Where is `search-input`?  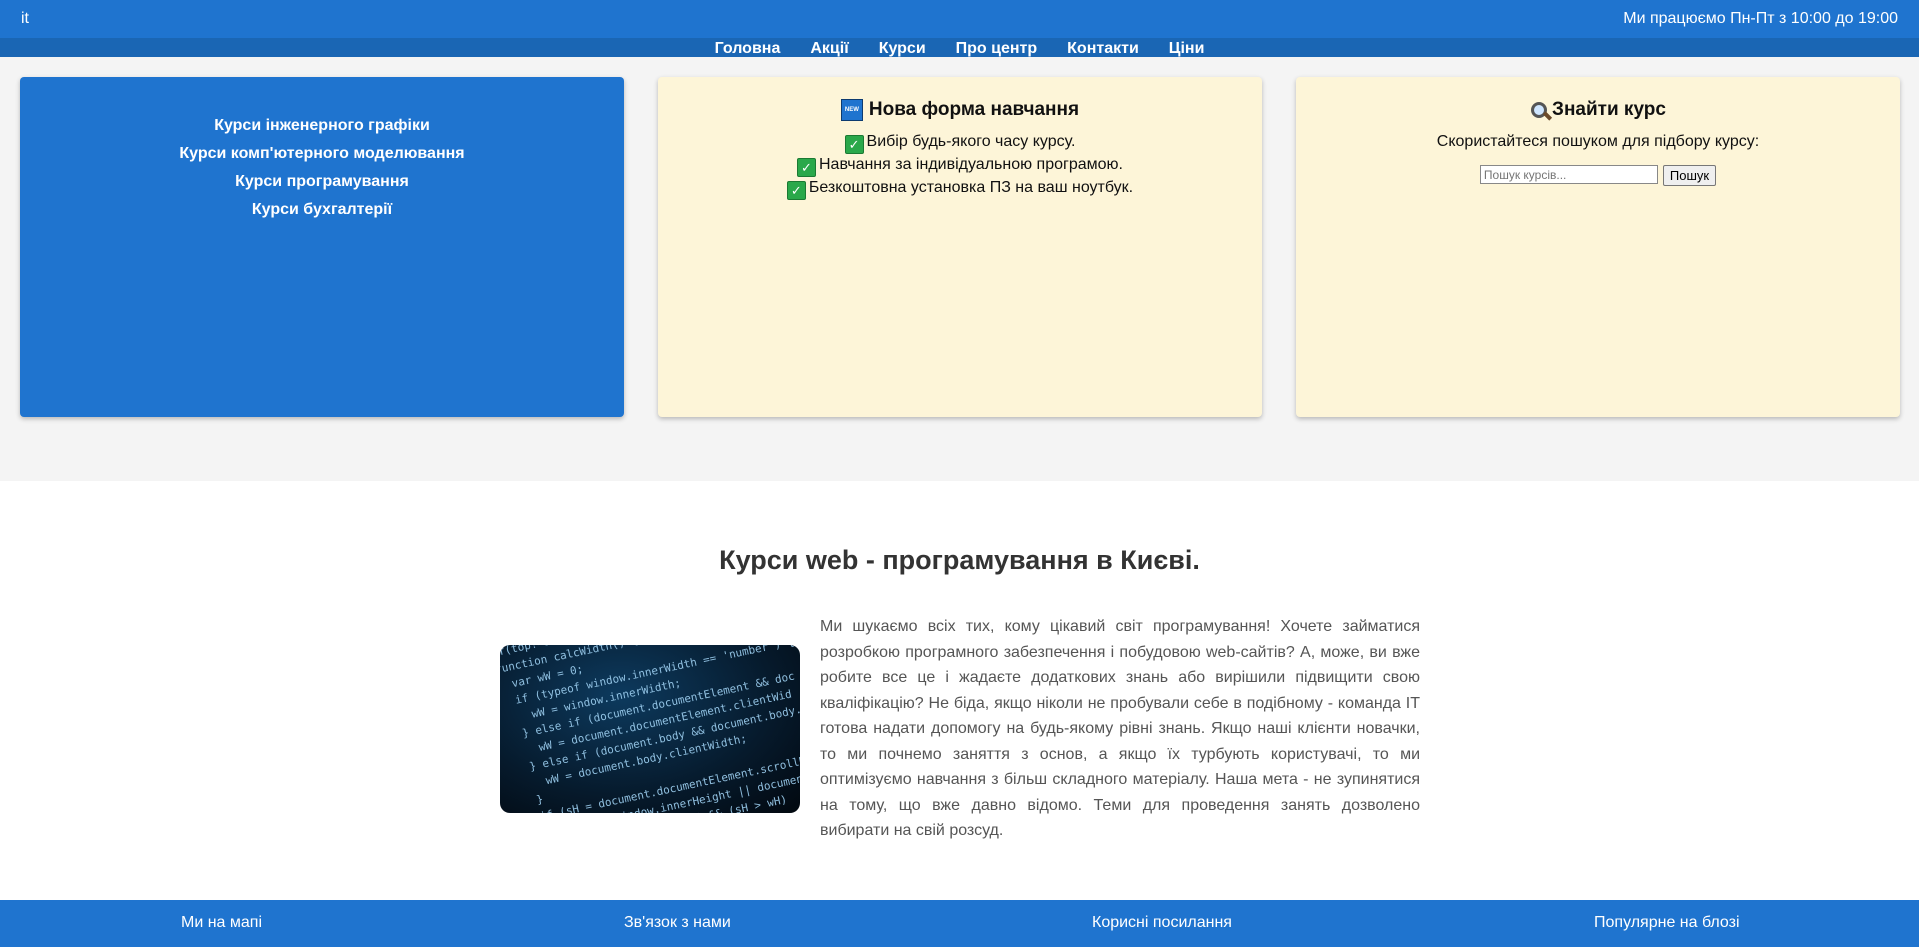 search-input is located at coordinates (1568, 174).